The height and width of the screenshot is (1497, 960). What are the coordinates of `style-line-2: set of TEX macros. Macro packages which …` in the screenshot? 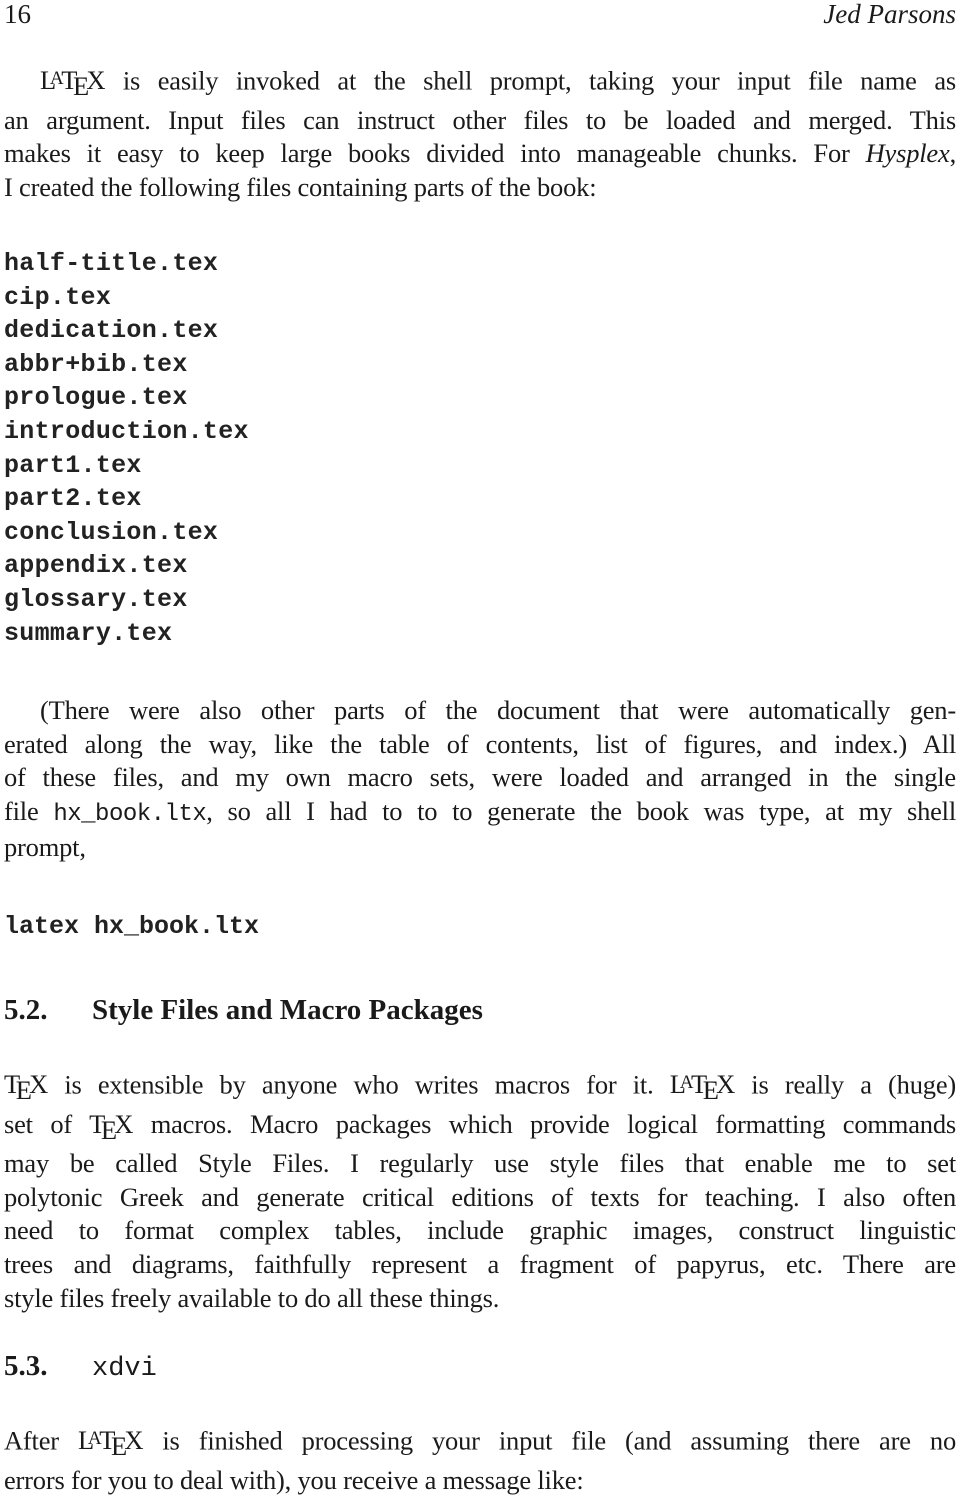 It's located at (480, 1126).